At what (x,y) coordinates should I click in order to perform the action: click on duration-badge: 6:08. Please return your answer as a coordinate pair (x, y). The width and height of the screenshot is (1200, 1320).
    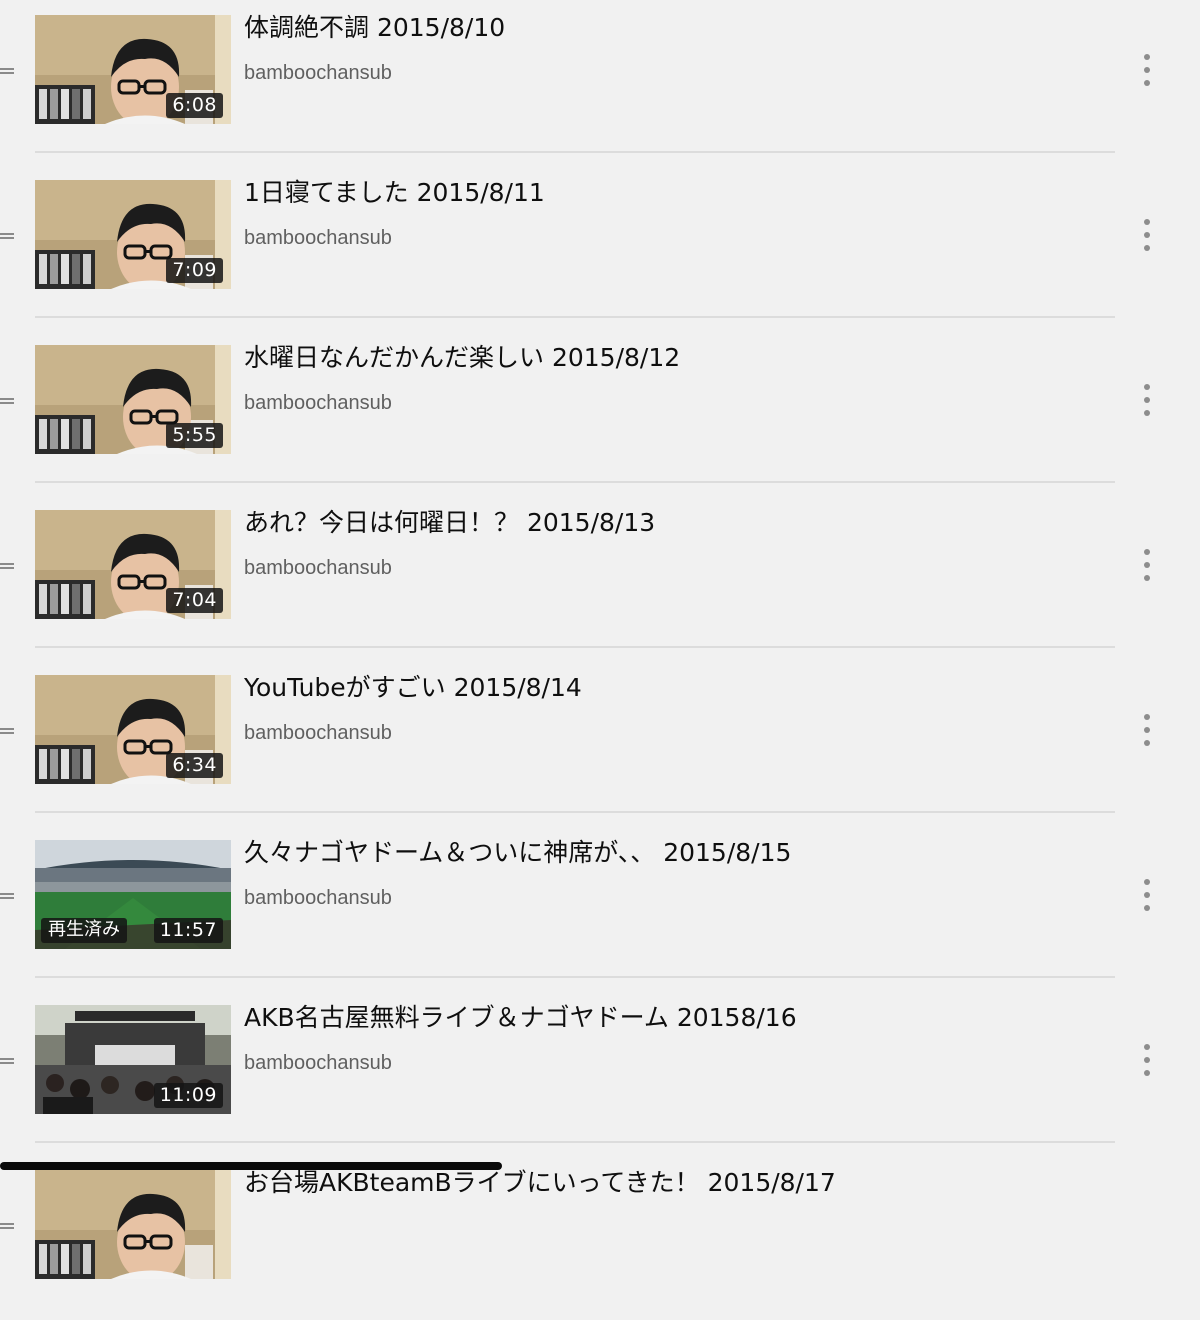
    Looking at the image, I should click on (194, 105).